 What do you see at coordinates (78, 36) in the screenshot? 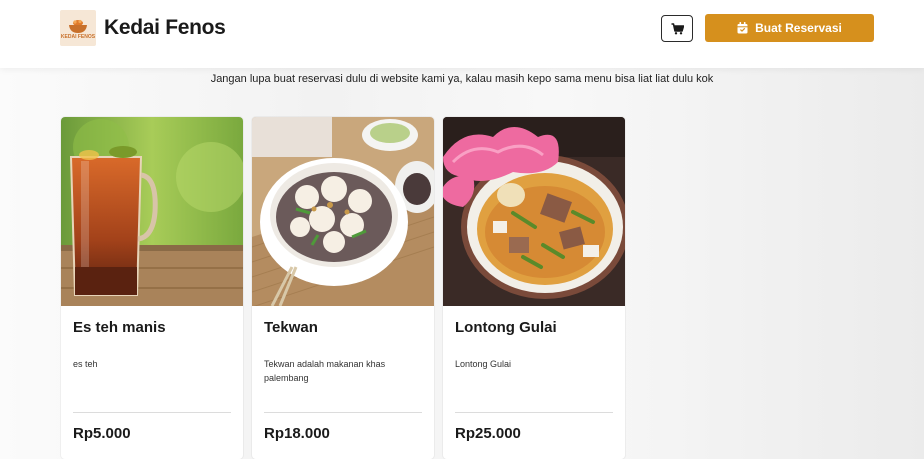
I see `logo-text: KEDAI FENOS` at bounding box center [78, 36].